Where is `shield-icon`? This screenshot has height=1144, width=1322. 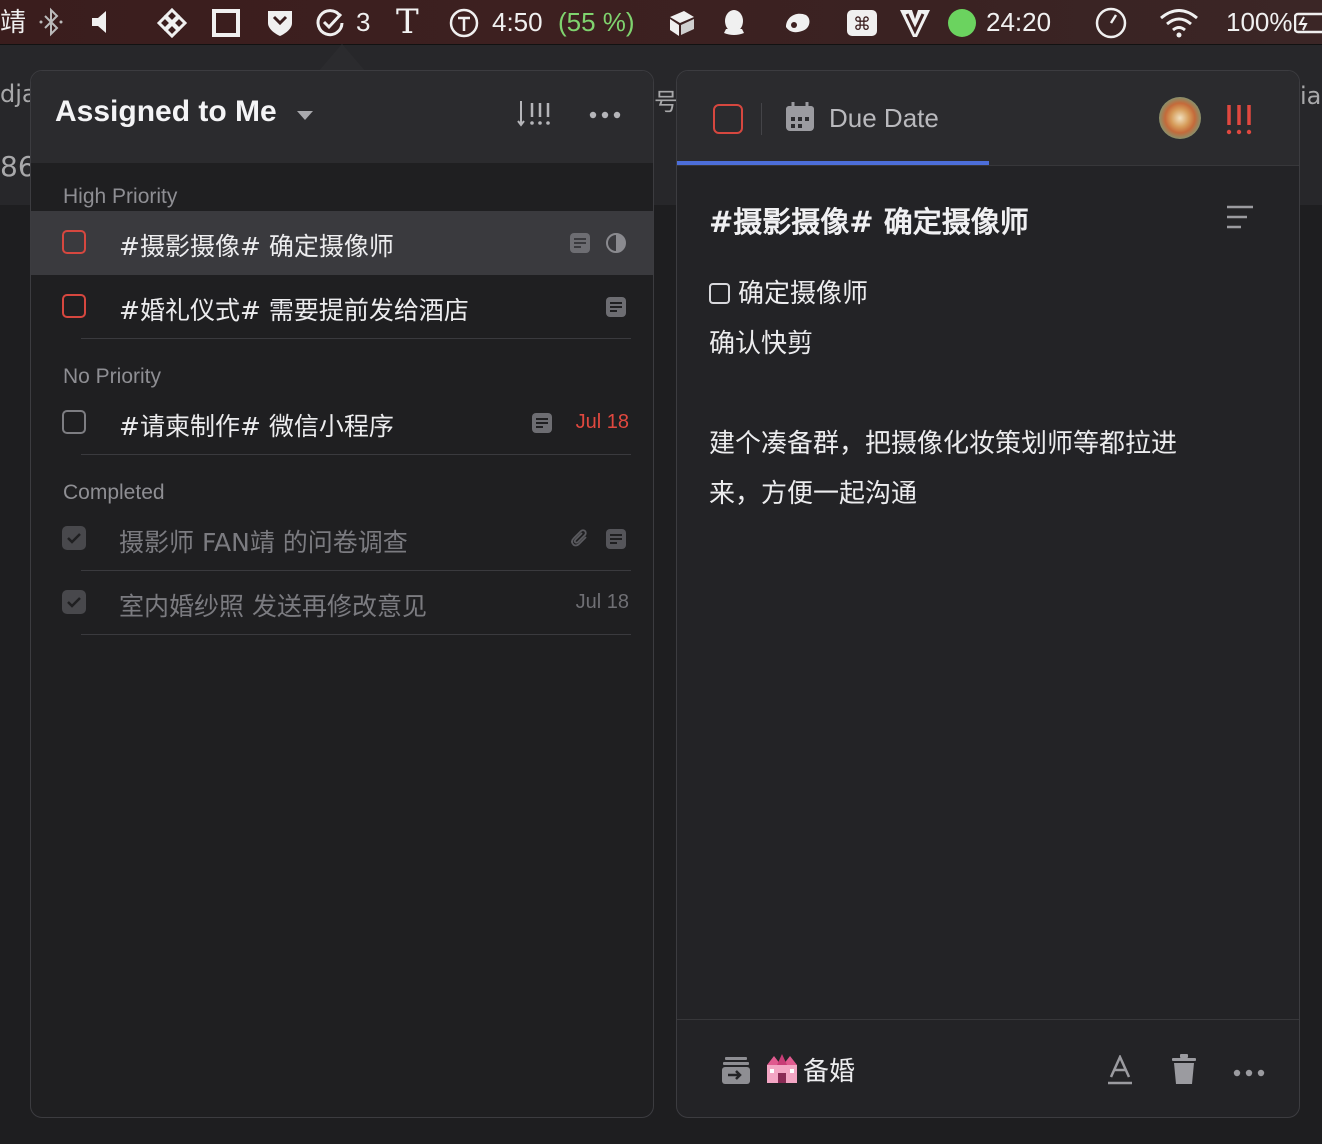
shield-icon is located at coordinates (280, 22).